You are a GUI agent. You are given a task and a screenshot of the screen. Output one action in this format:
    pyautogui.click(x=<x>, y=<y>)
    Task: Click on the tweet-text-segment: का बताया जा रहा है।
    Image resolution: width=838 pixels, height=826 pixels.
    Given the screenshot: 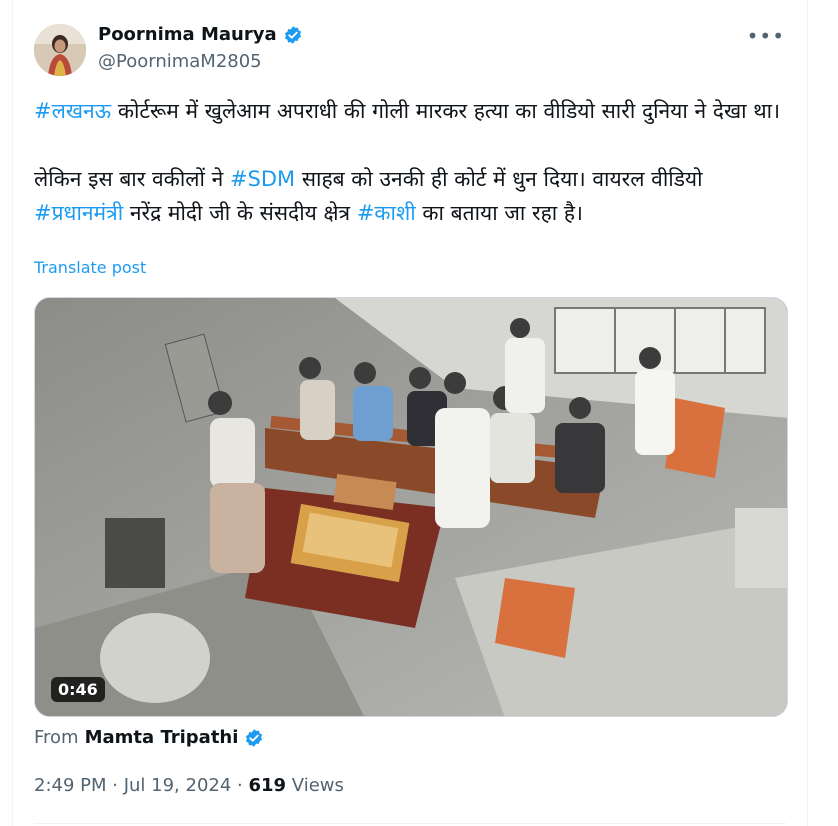 What is the action you would take?
    pyautogui.click(x=499, y=213)
    